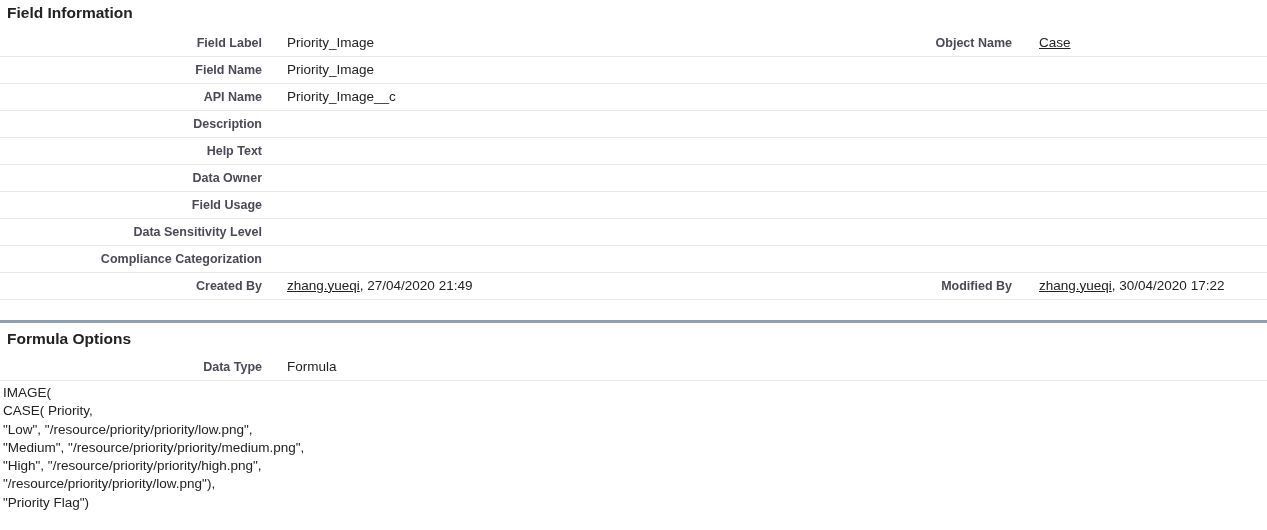 Image resolution: width=1267 pixels, height=530 pixels. Describe the element at coordinates (341, 96) in the screenshot. I see `field-value: Priority_Image__c` at that location.